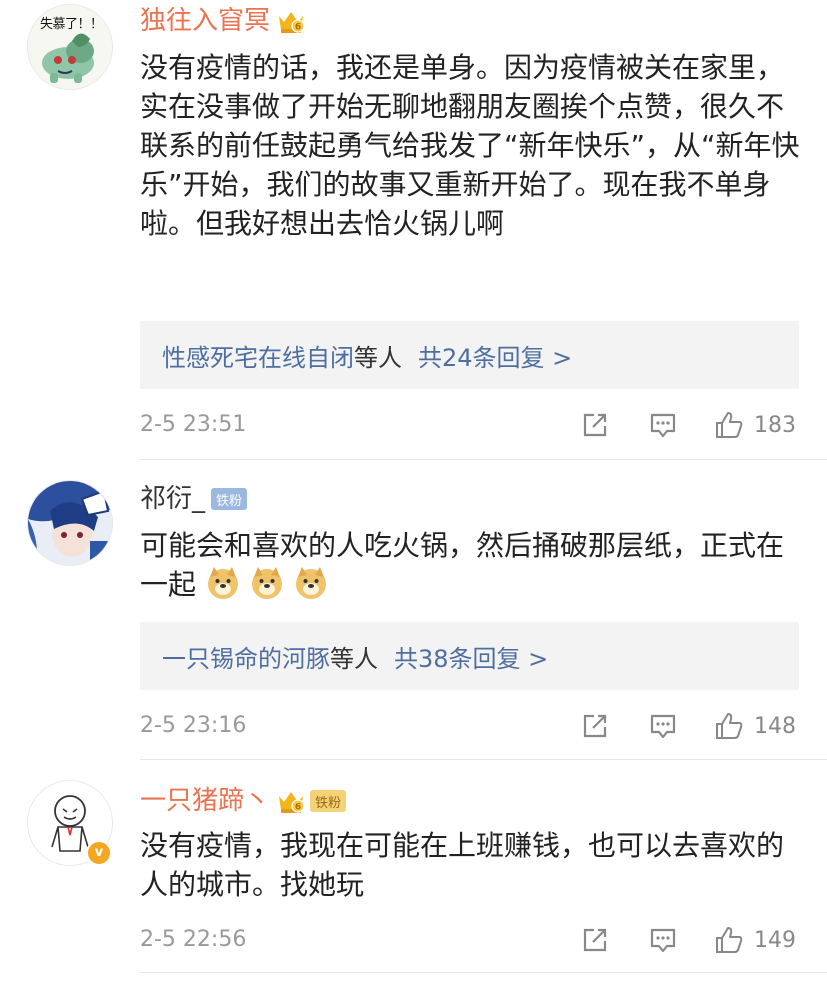 The height and width of the screenshot is (983, 827). What do you see at coordinates (462, 865) in the screenshot?
I see `comment-text: 没有疫情，我现在可能在上班赚钱，也可以去喜欢的人的城市。找她玩` at bounding box center [462, 865].